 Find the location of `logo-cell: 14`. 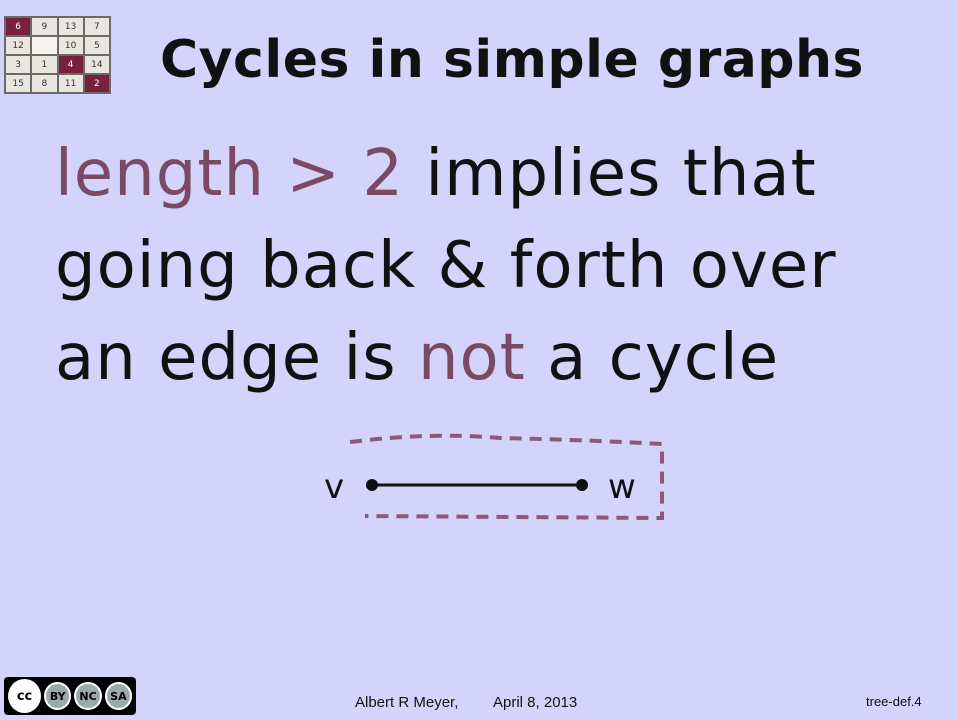

logo-cell: 14 is located at coordinates (96, 64).